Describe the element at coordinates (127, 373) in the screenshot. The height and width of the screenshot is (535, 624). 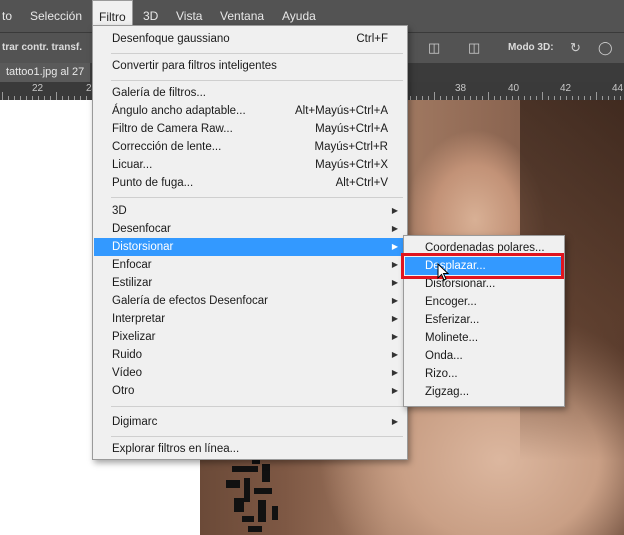
I see `menu-item-label: Vídeo` at that location.